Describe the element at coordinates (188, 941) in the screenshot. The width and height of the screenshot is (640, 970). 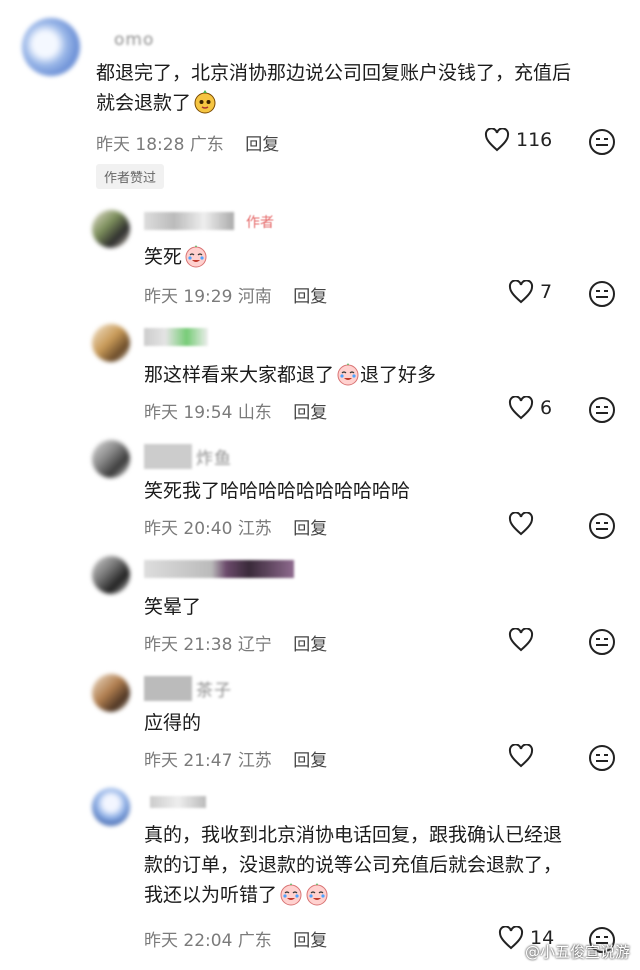
I see `timestamp: 昨天 22:04` at that location.